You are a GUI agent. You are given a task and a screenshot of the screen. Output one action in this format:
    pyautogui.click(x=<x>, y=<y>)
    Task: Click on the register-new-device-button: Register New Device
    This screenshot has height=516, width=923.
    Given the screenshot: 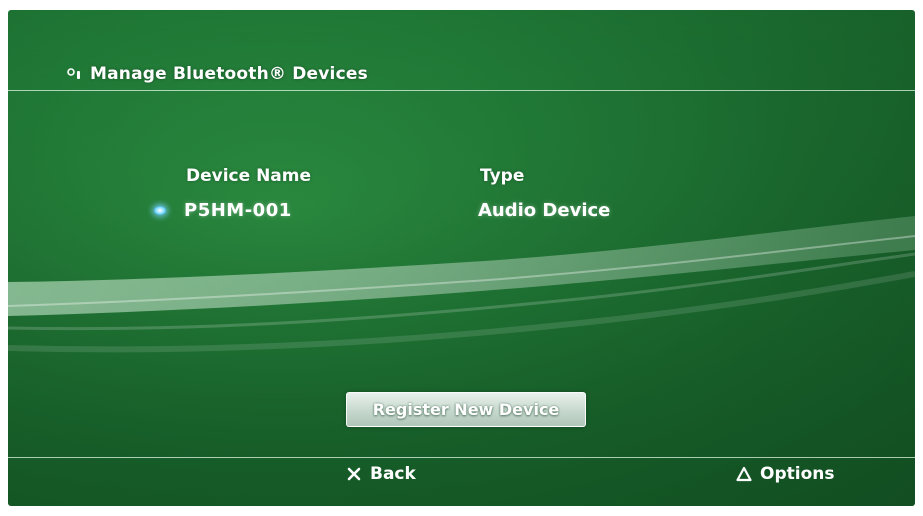 What is the action you would take?
    pyautogui.click(x=466, y=409)
    